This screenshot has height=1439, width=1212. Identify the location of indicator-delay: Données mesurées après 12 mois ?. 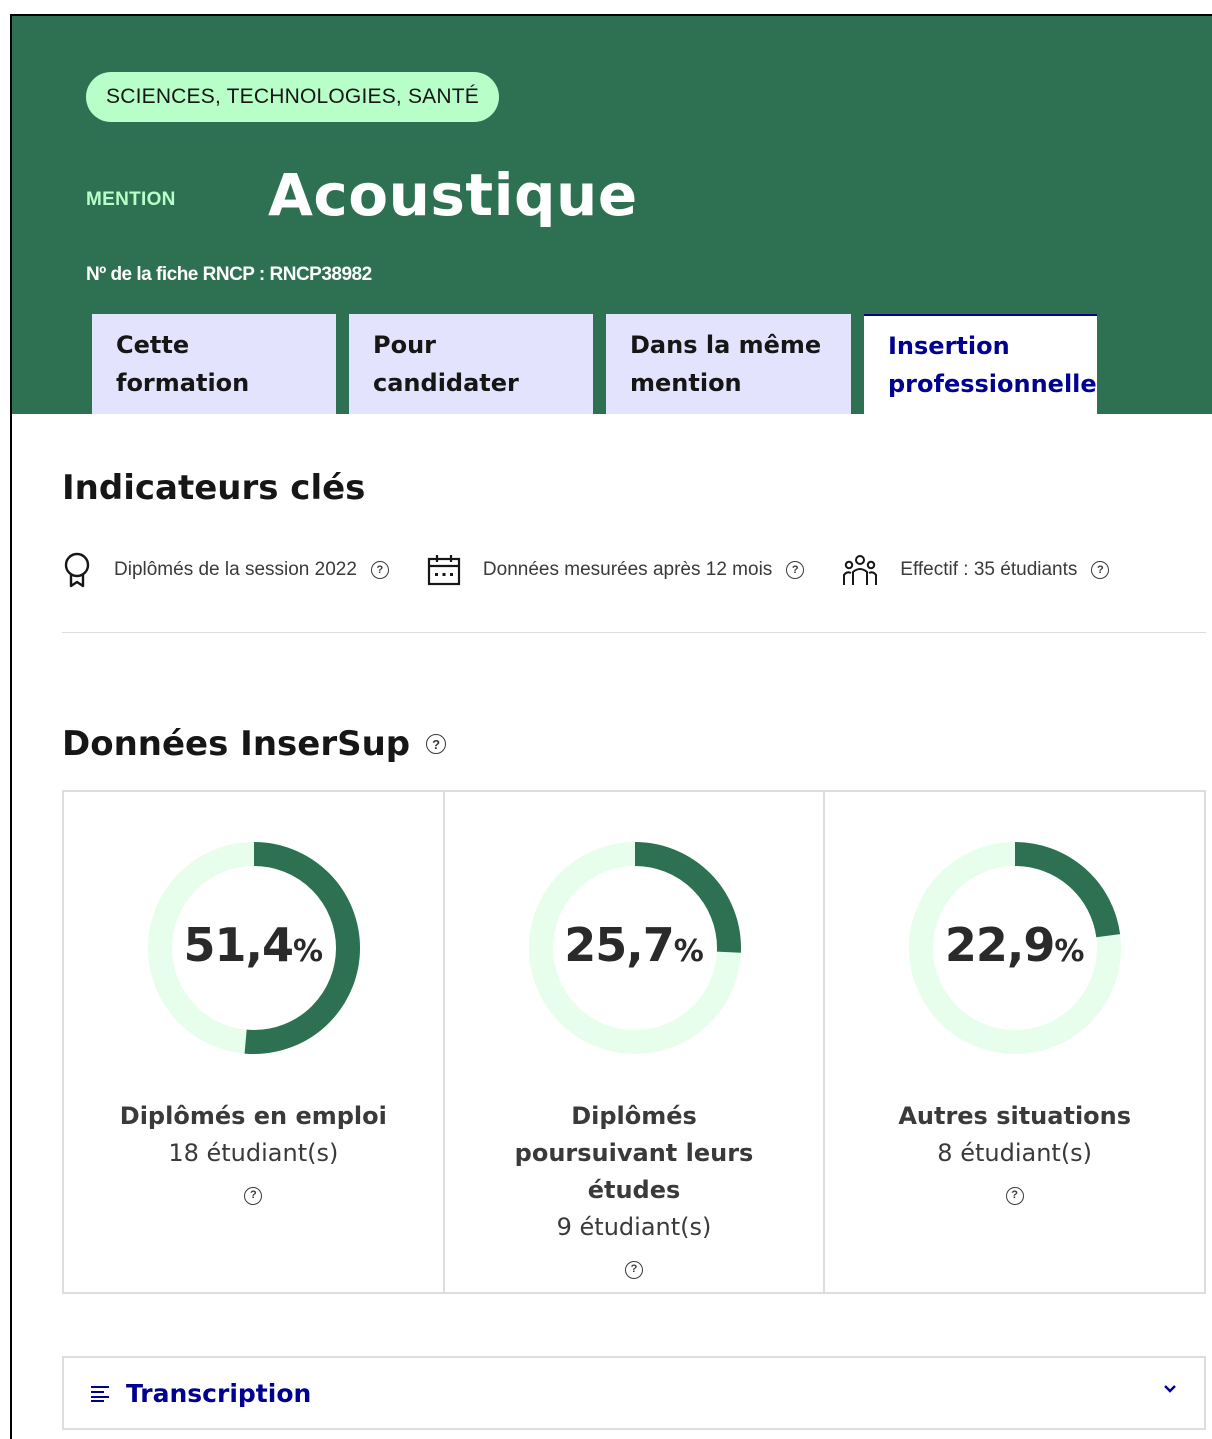
(616, 570).